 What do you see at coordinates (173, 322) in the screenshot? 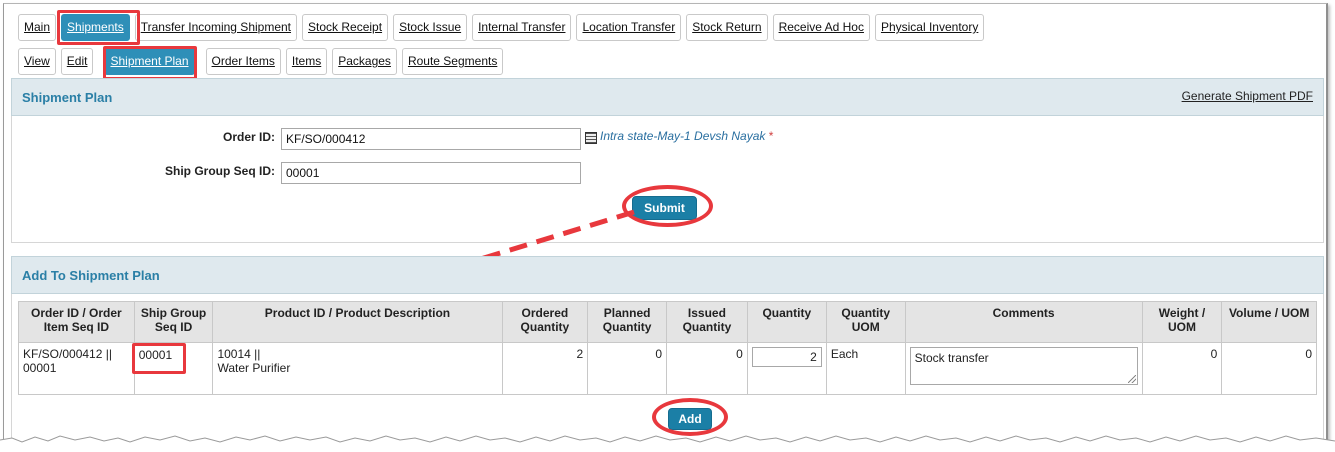
I see `column-header: Ship Group Seq ID` at bounding box center [173, 322].